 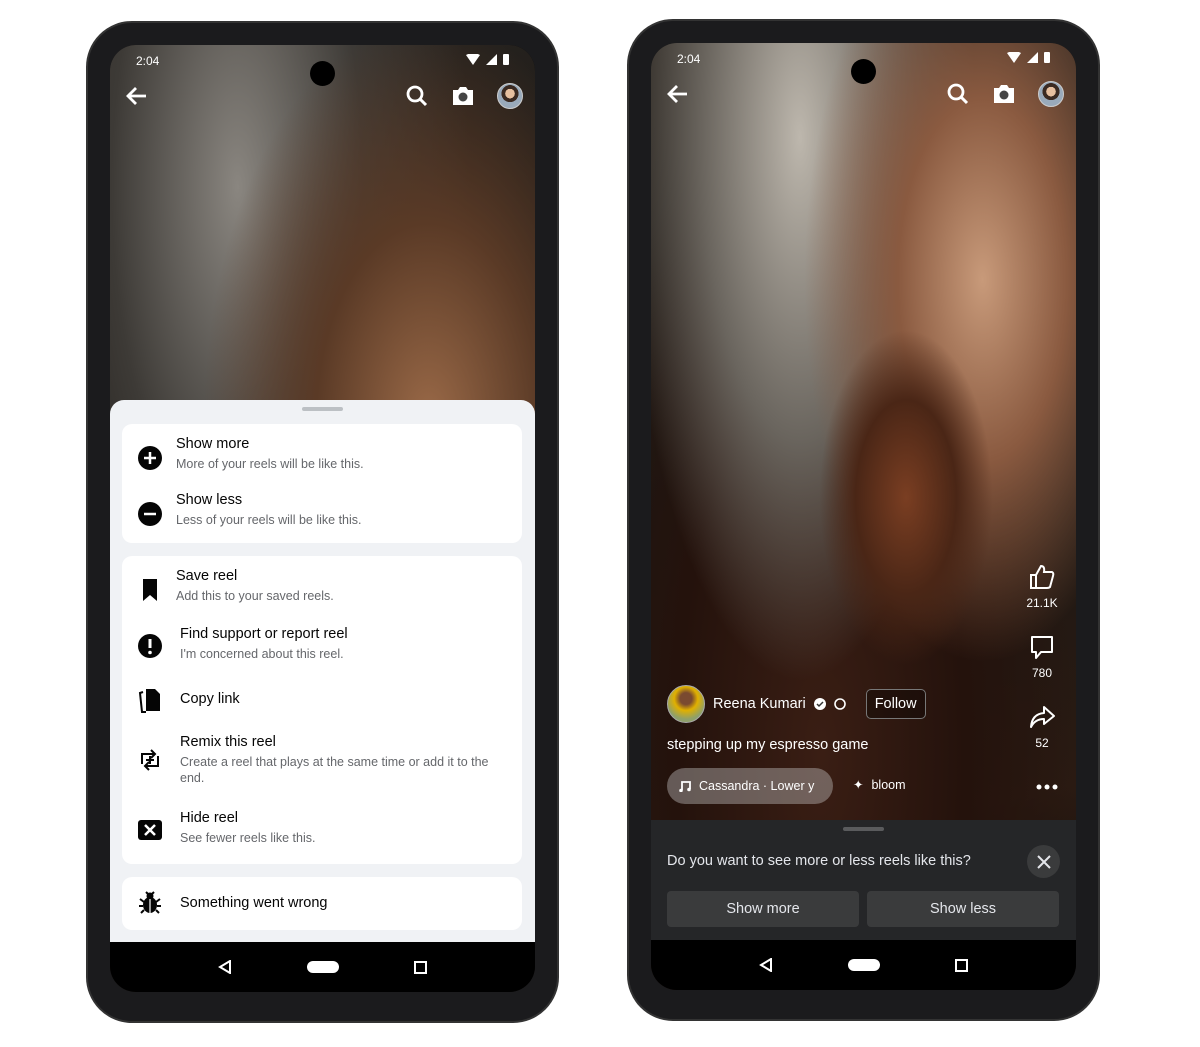 I want to click on verified-badge-icon, so click(x=819, y=704).